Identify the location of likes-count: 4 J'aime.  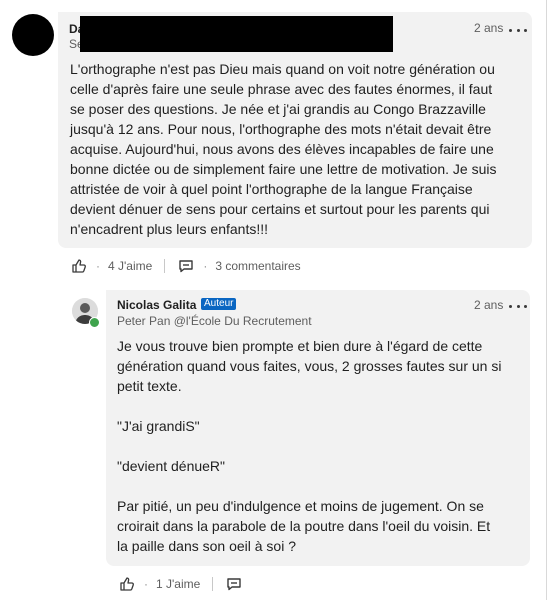
(130, 266).